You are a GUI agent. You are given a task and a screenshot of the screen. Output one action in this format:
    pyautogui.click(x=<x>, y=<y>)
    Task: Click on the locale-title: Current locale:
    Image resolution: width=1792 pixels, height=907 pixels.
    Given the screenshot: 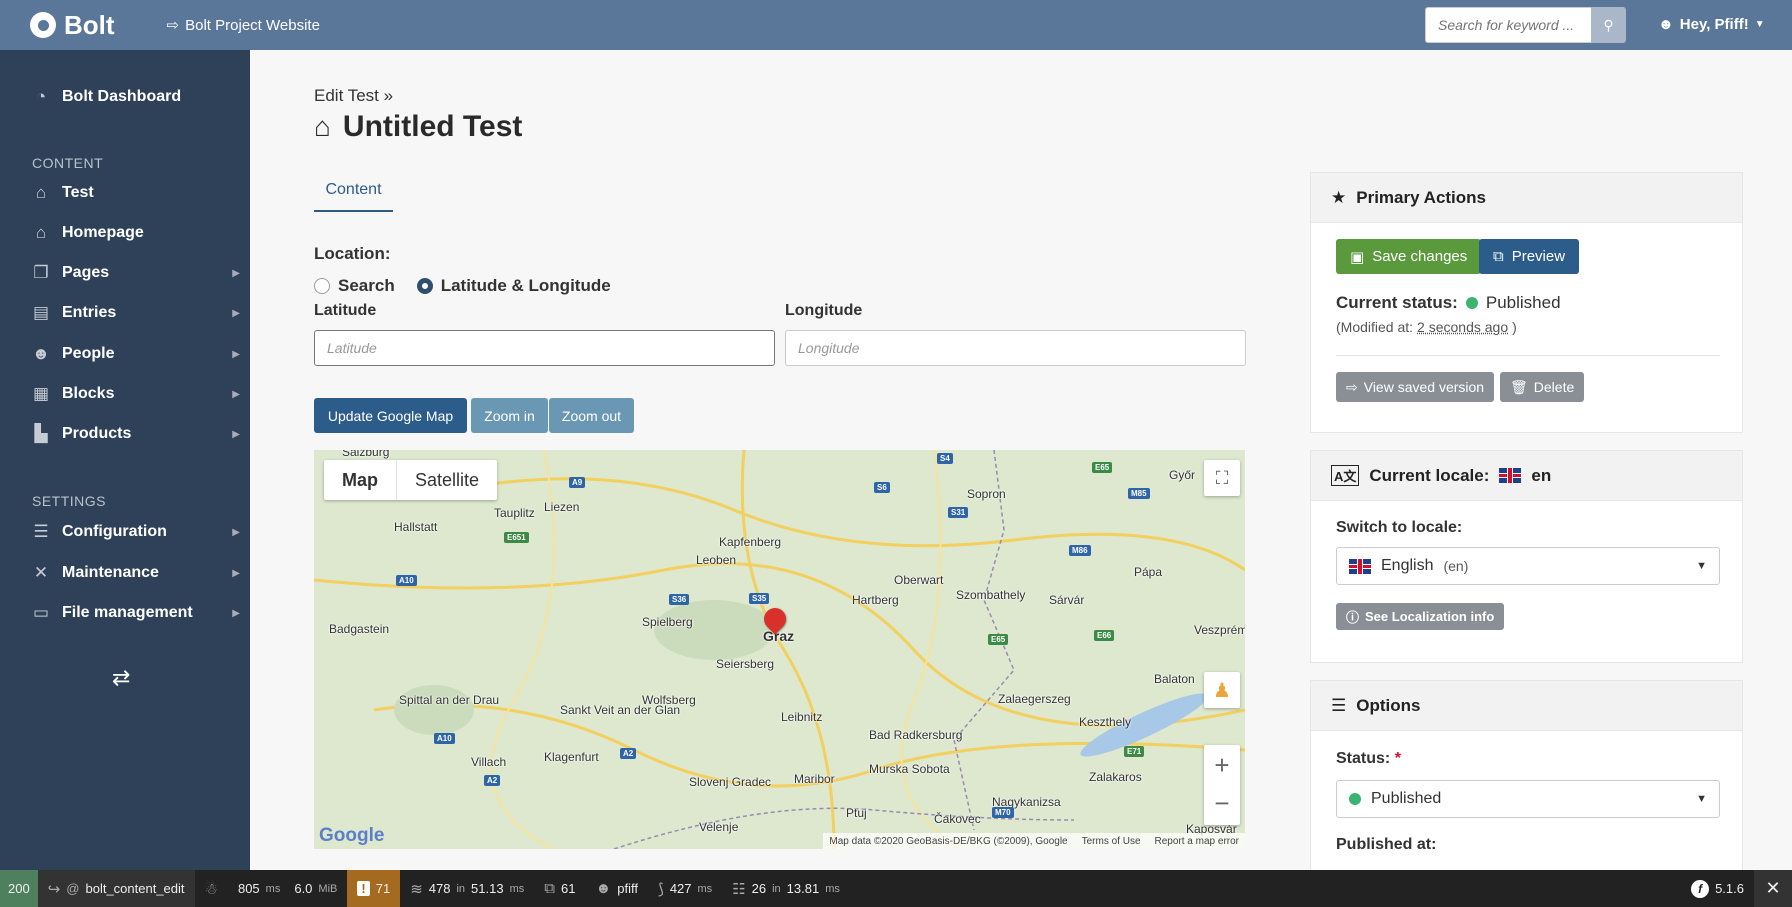 What is the action you would take?
    pyautogui.click(x=1429, y=475)
    